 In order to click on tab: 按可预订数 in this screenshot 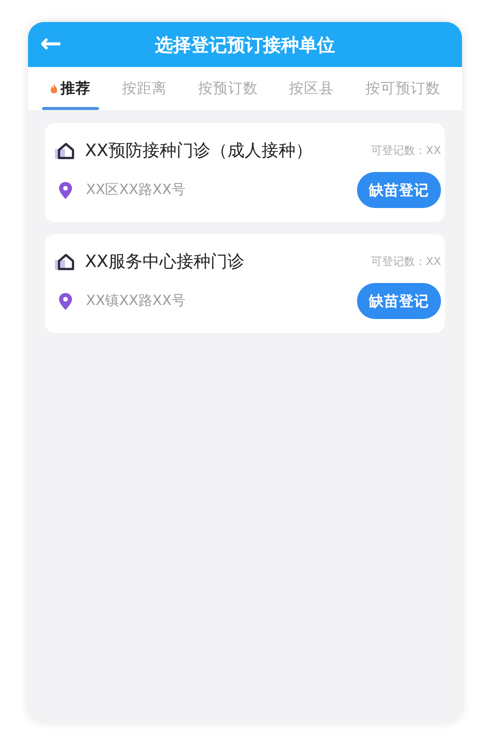, I will do `click(402, 88)`.